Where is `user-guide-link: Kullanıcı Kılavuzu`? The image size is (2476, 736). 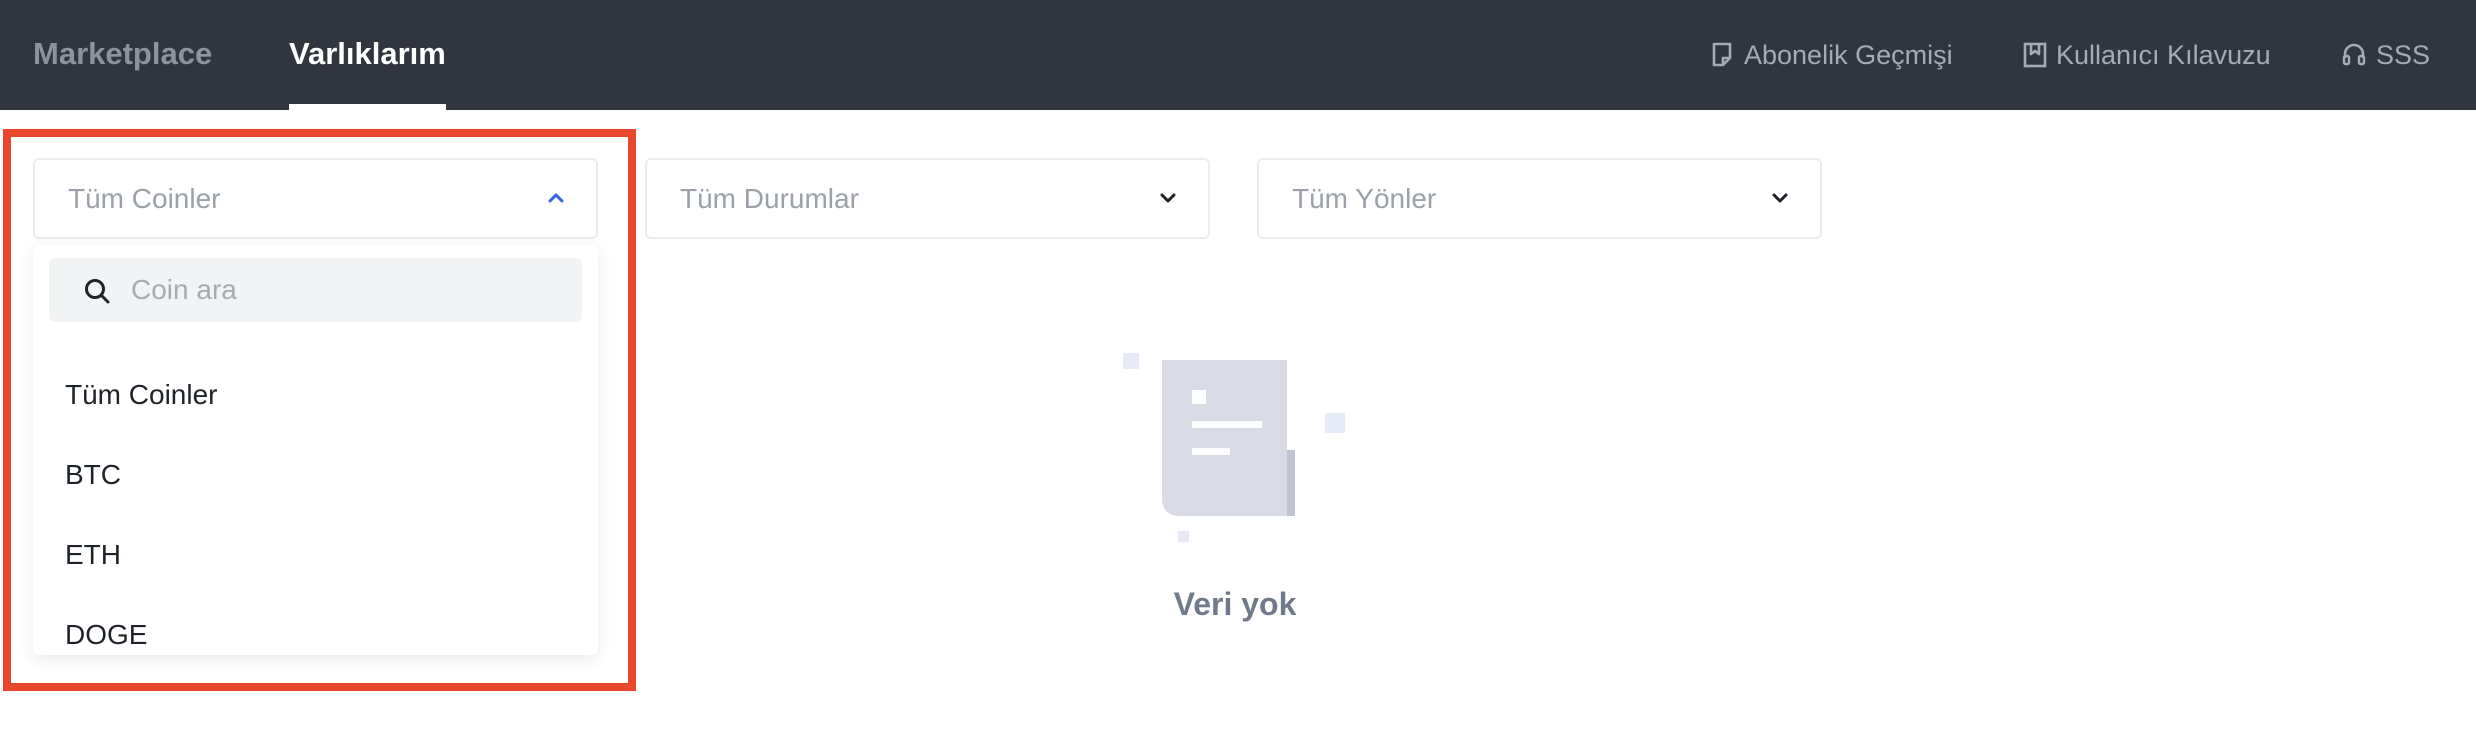 user-guide-link: Kullanıcı Kılavuzu is located at coordinates (2146, 55).